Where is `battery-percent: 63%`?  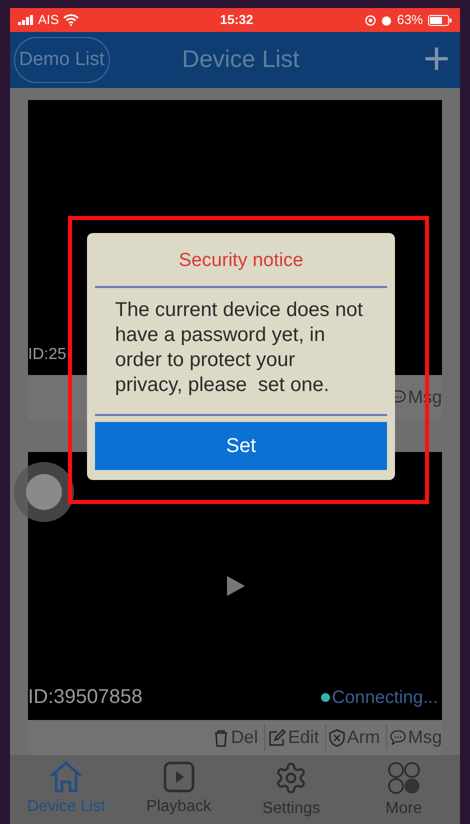 battery-percent: 63% is located at coordinates (409, 20).